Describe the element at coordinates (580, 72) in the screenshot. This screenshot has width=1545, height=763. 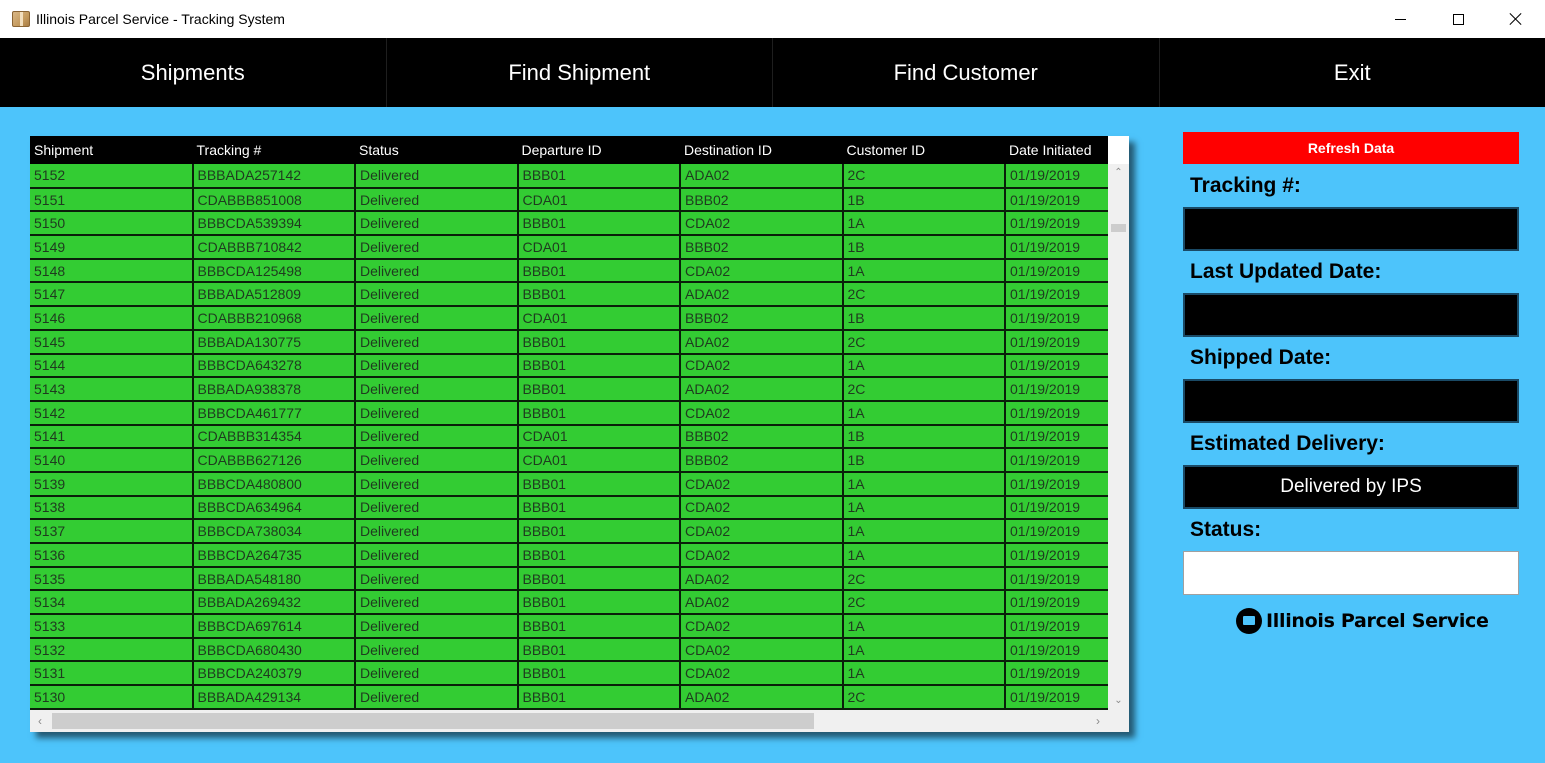
I see `nav-find-shipment-button: Find Shipment` at that location.